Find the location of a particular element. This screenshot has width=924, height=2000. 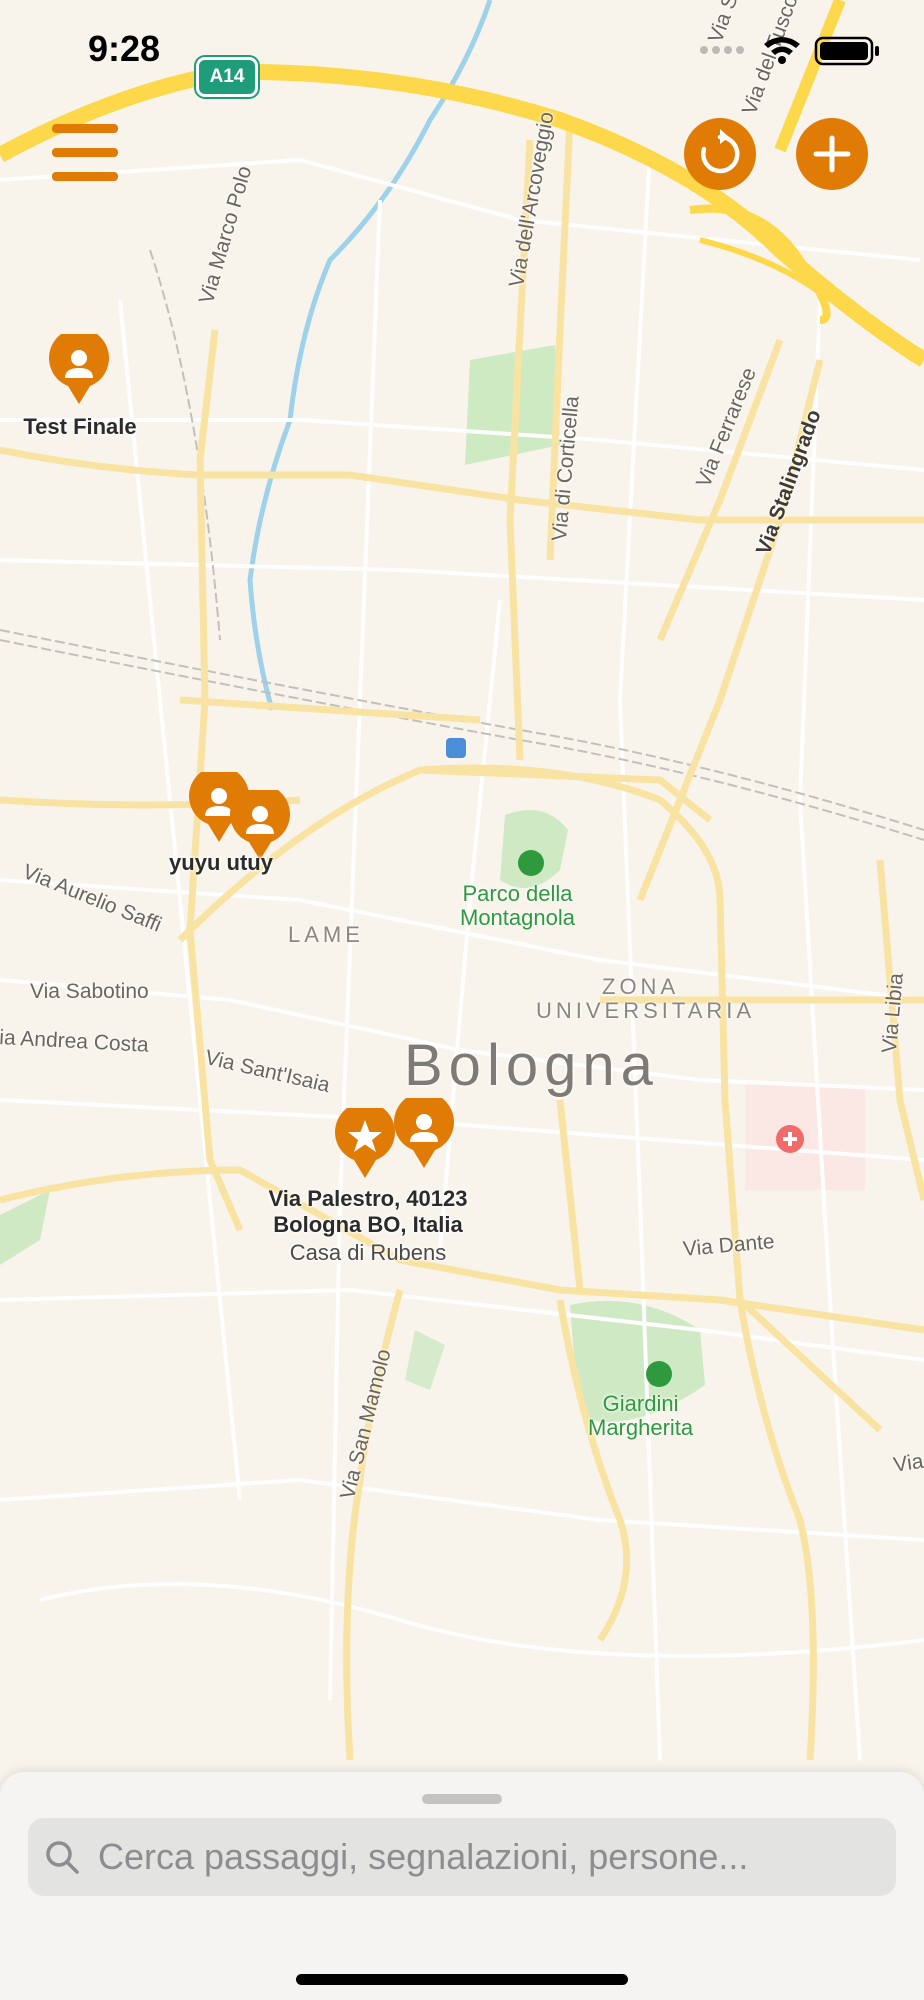

sheet-grabber is located at coordinates (462, 1799).